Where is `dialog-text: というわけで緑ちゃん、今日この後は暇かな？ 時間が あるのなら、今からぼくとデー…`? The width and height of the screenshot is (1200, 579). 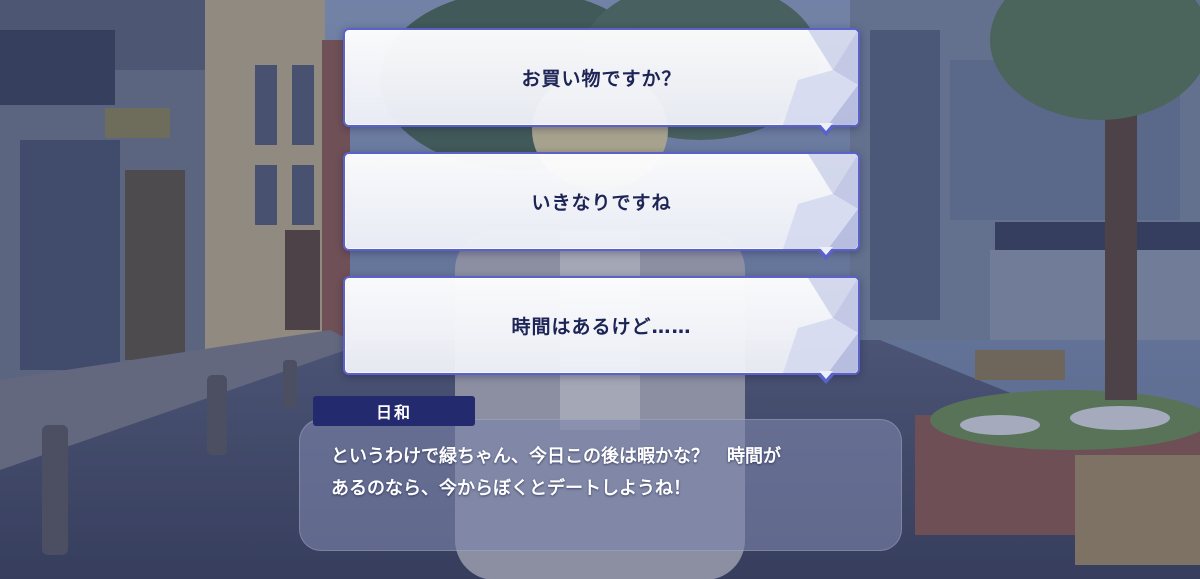
dialog-text: というわけで緑ちゃん、今日この後は暇かな？ 時間が あるのなら、今からぼくとデー… is located at coordinates (611, 473).